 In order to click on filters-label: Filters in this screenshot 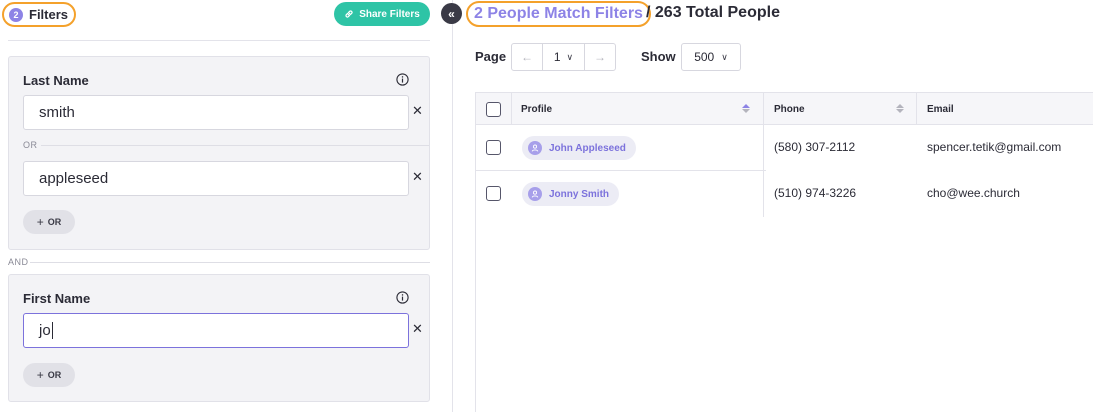, I will do `click(49, 14)`.